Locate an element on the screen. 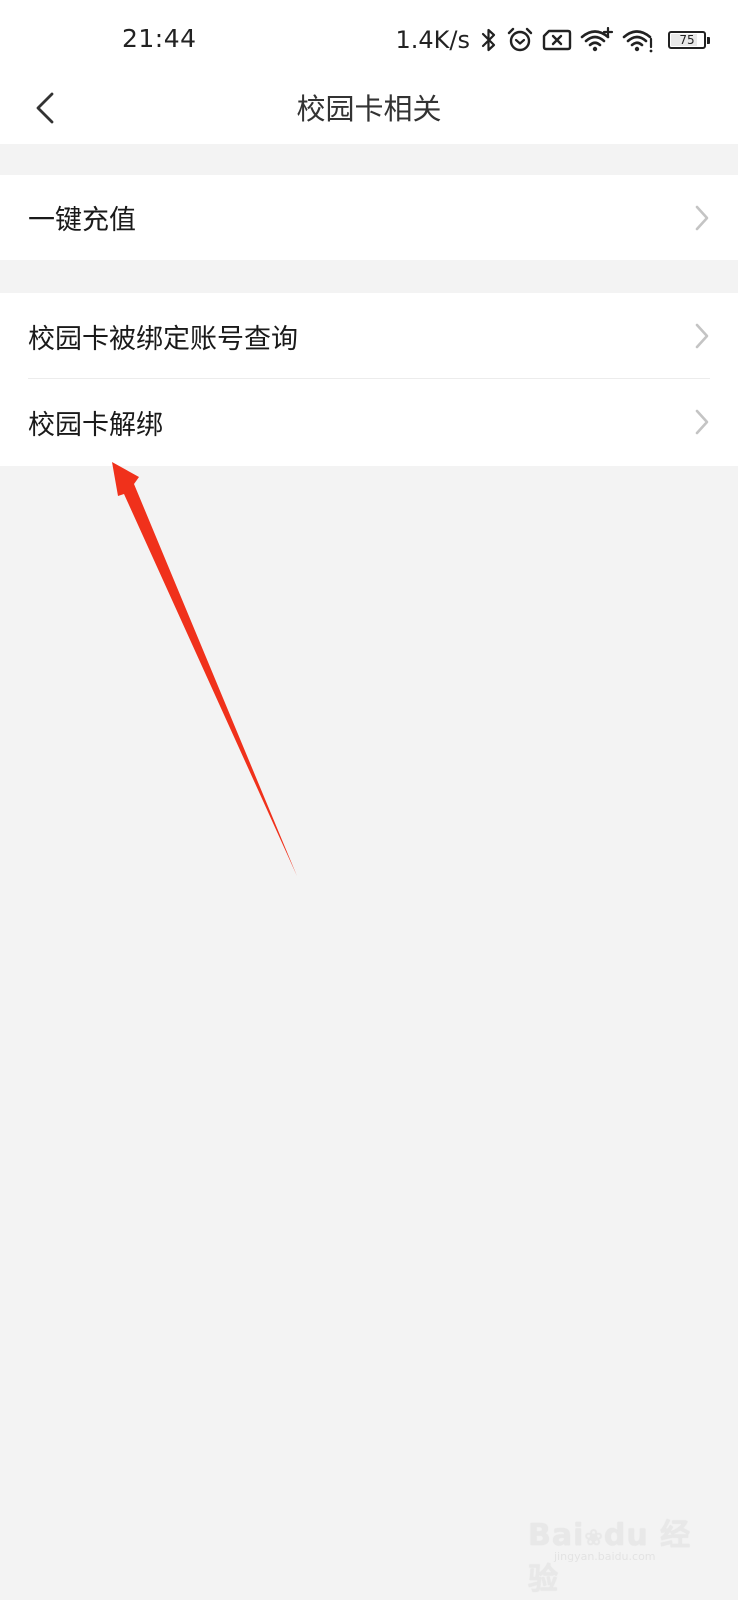  bluetooth-icon is located at coordinates (489, 40).